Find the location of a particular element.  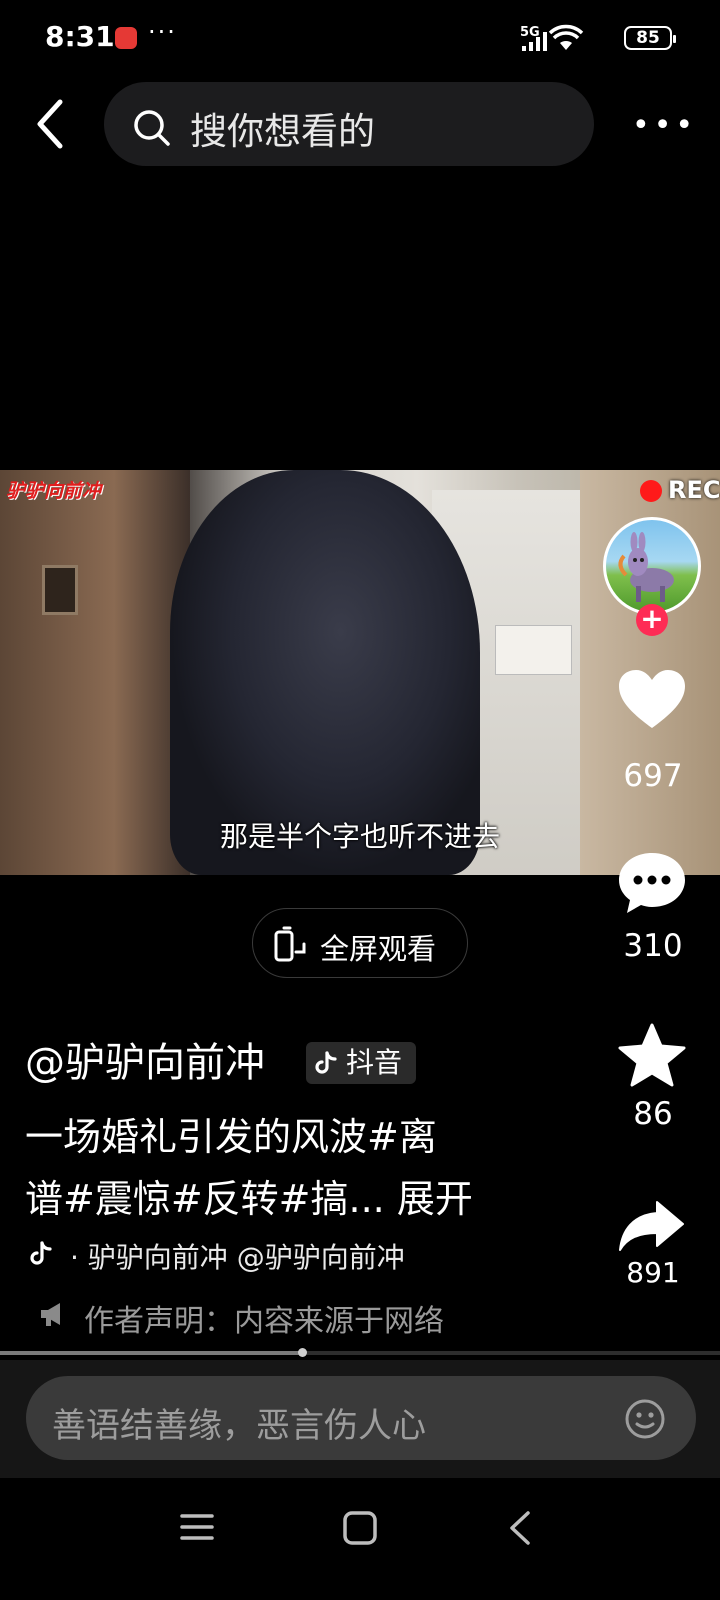

back-icon is located at coordinates (55, 124).